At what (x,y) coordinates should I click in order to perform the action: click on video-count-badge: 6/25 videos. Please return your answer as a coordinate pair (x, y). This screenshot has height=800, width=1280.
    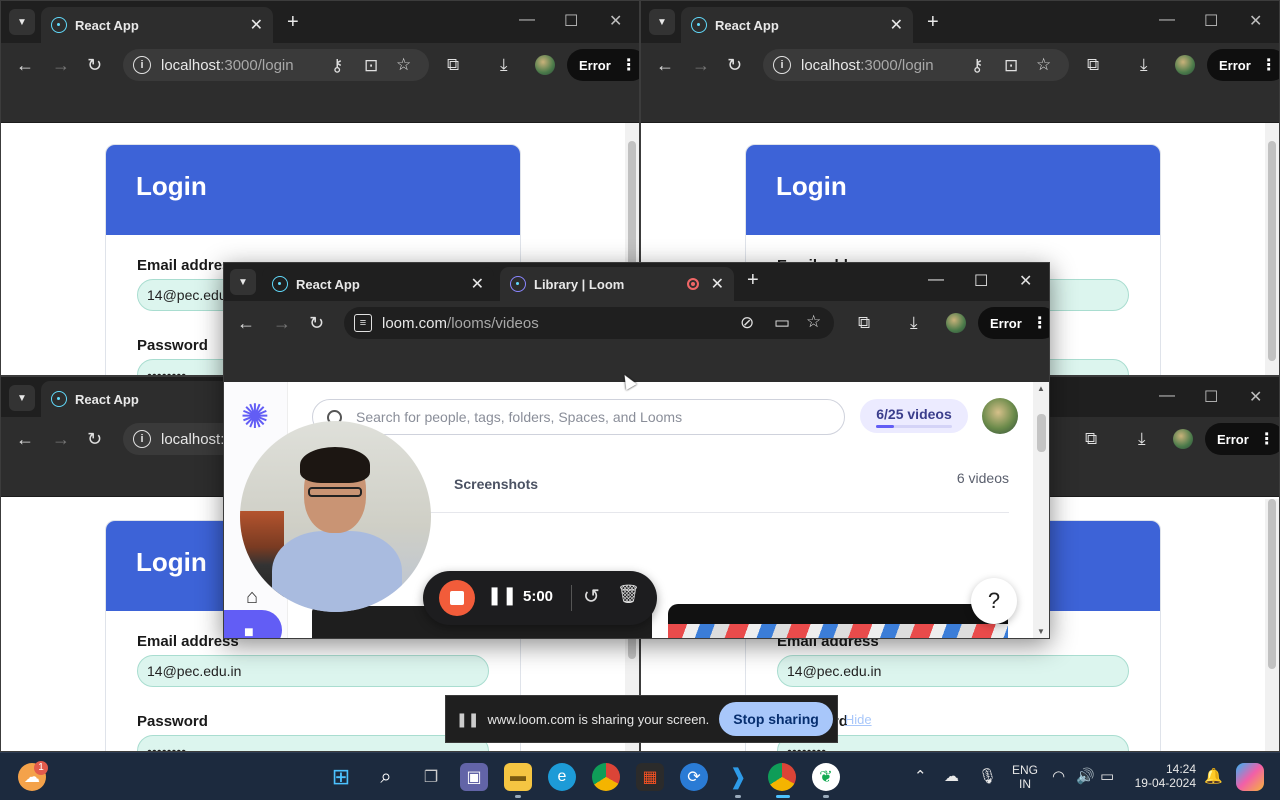
    Looking at the image, I should click on (914, 416).